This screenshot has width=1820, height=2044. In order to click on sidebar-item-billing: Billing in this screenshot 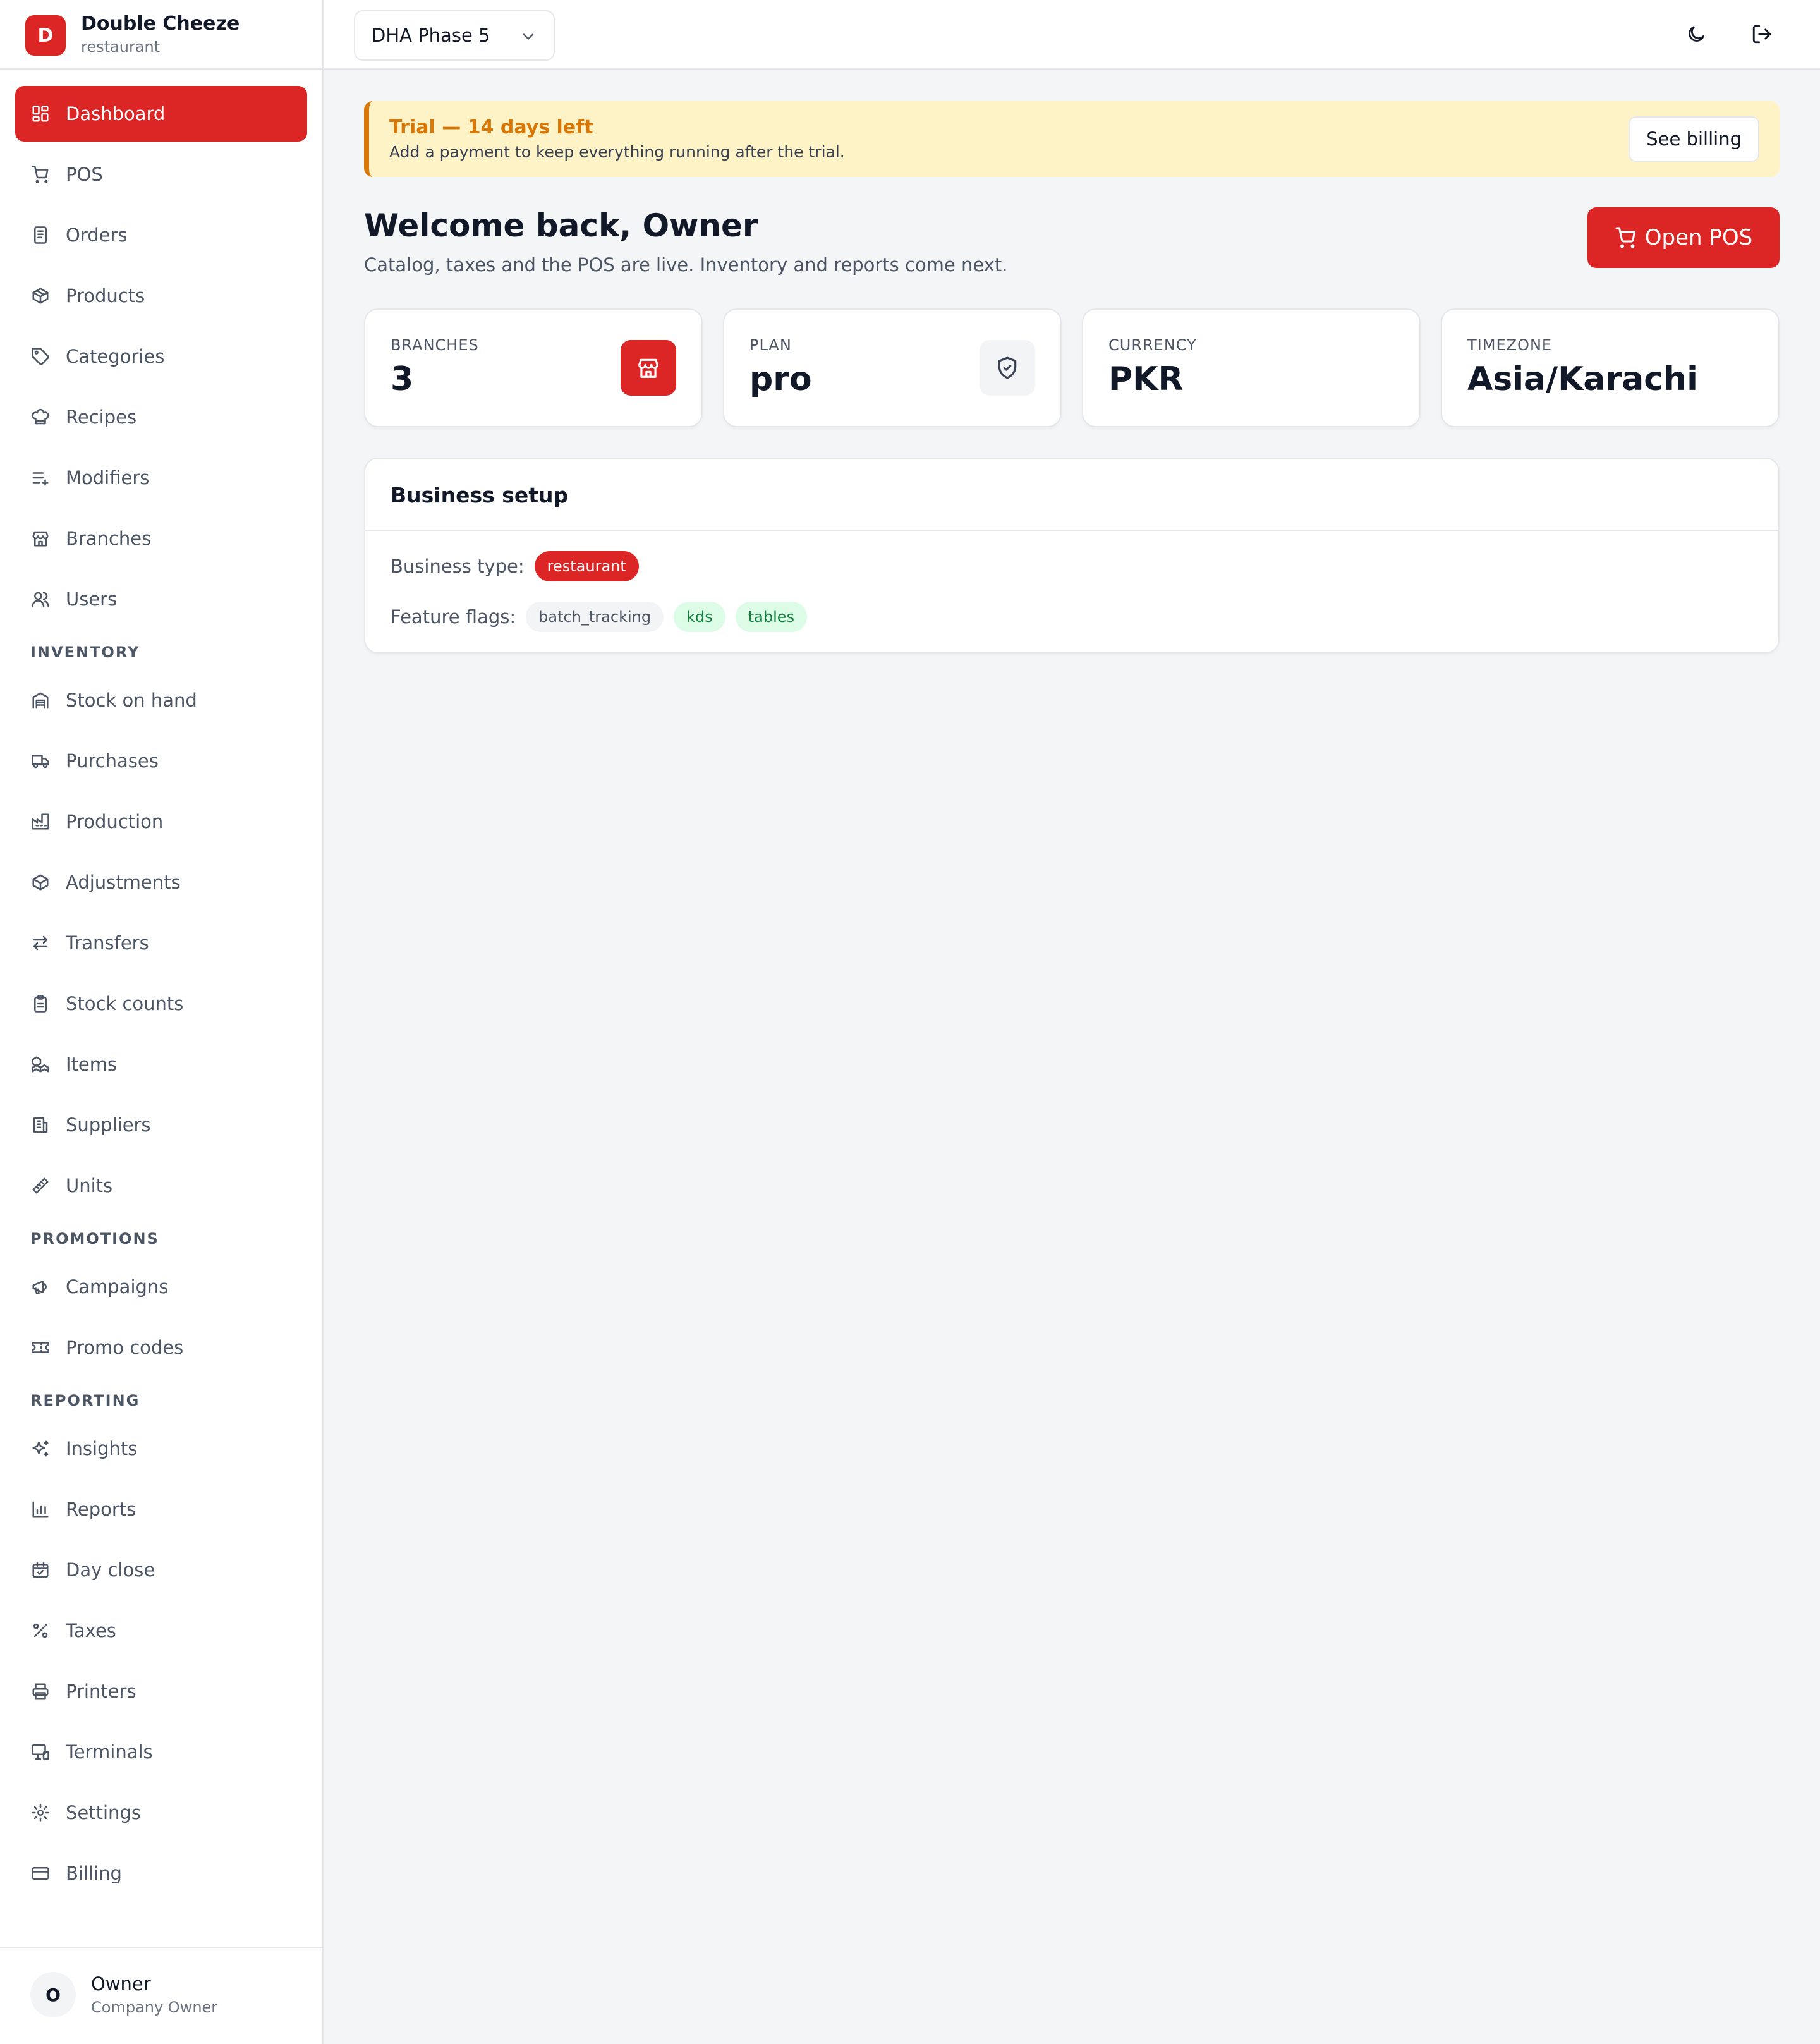, I will do `click(161, 1874)`.